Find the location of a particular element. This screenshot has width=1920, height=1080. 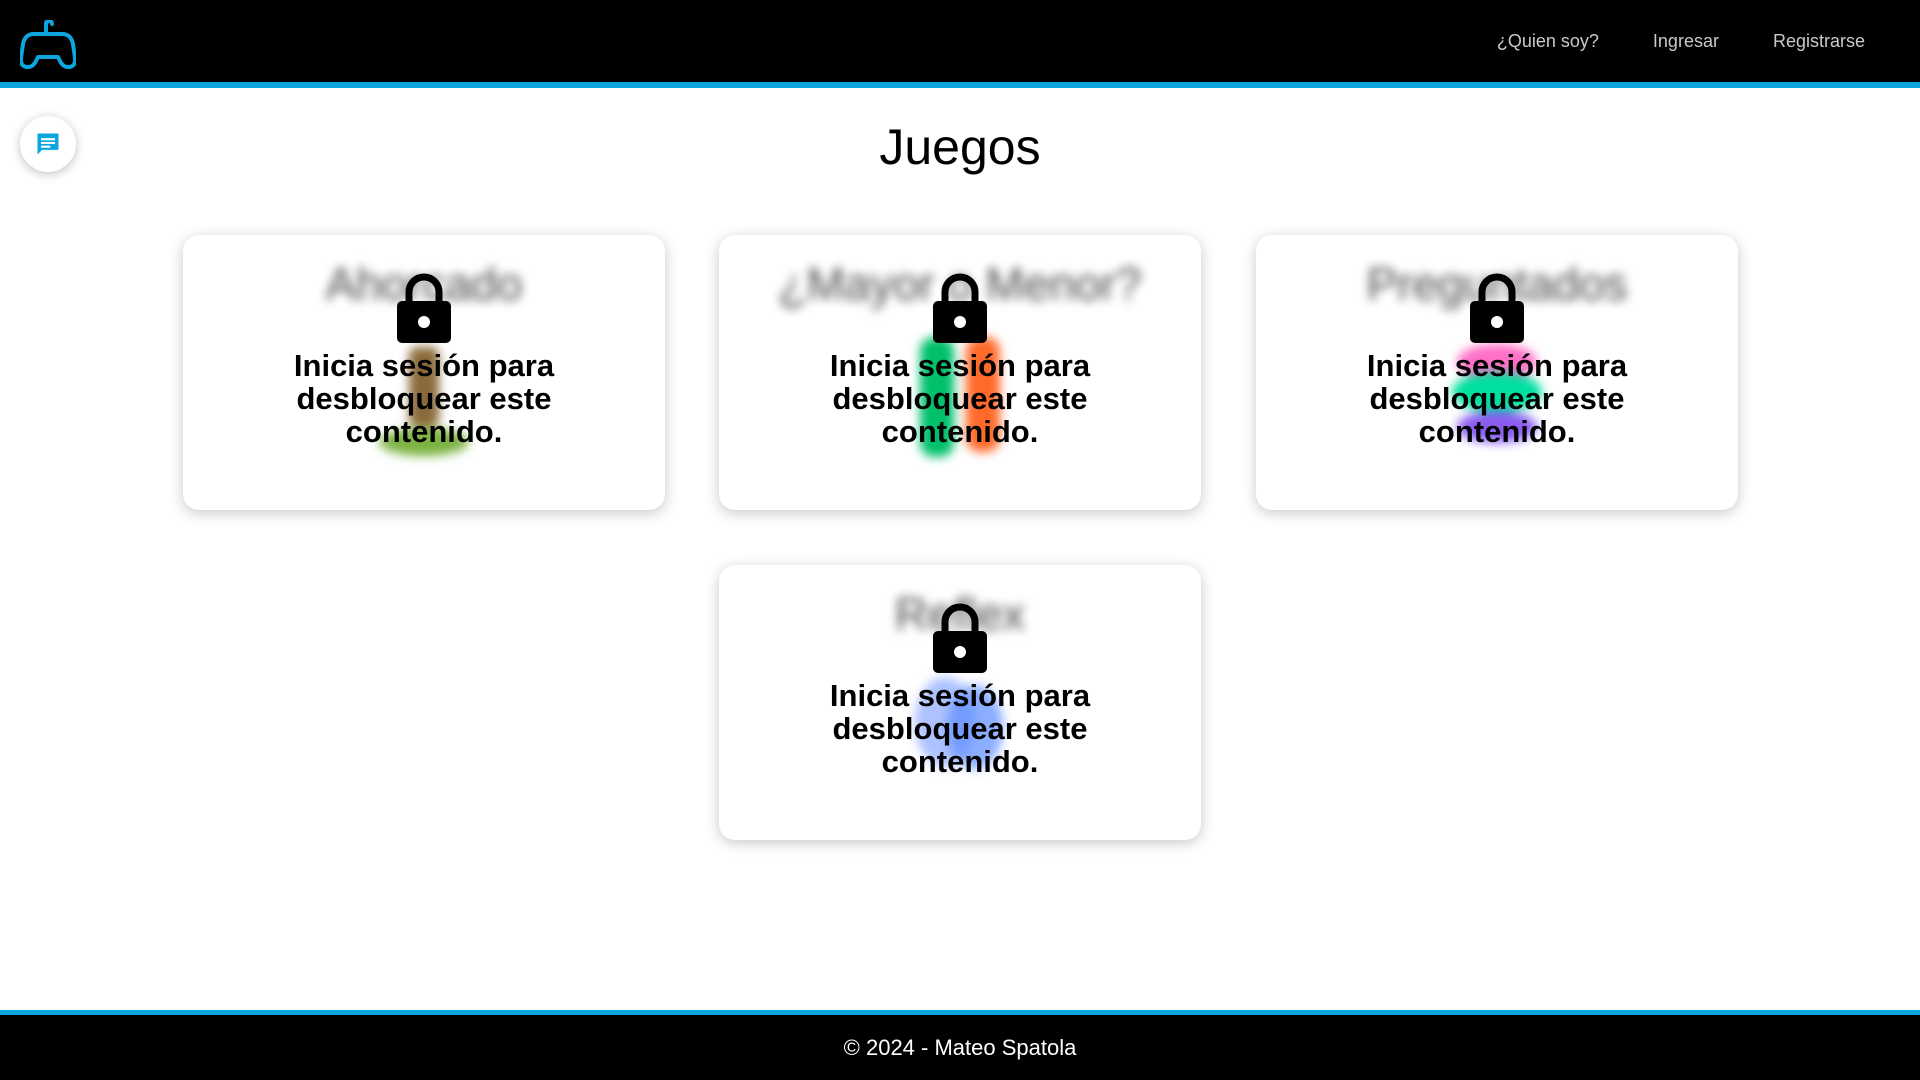

nav-link-ingresar: Ingresar is located at coordinates (1686, 41).